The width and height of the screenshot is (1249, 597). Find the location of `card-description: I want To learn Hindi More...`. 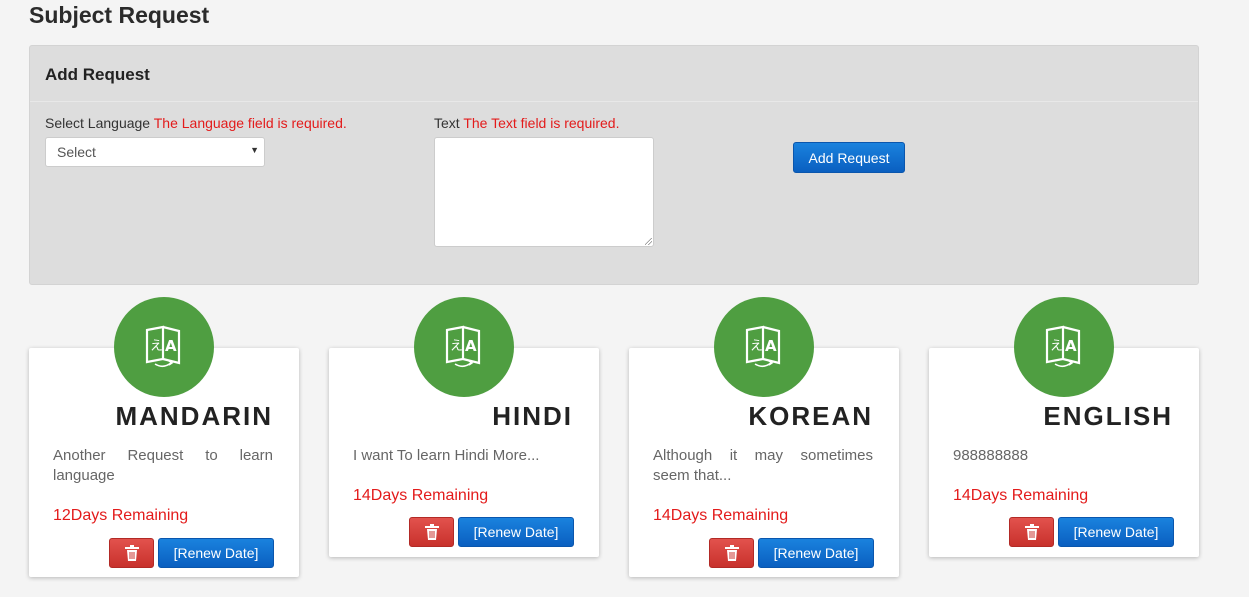

card-description: I want To learn Hindi More... is located at coordinates (446, 455).